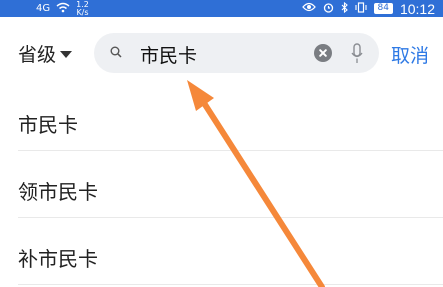 This screenshot has height=287, width=443. What do you see at coordinates (37, 55) in the screenshot?
I see `province-label: 省级` at bounding box center [37, 55].